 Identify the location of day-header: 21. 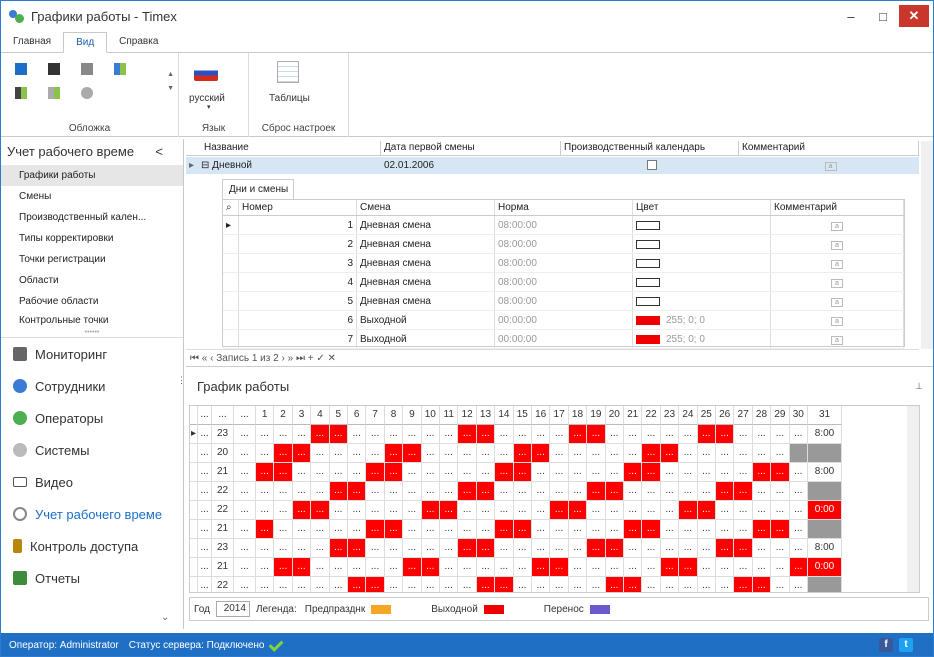
(633, 415).